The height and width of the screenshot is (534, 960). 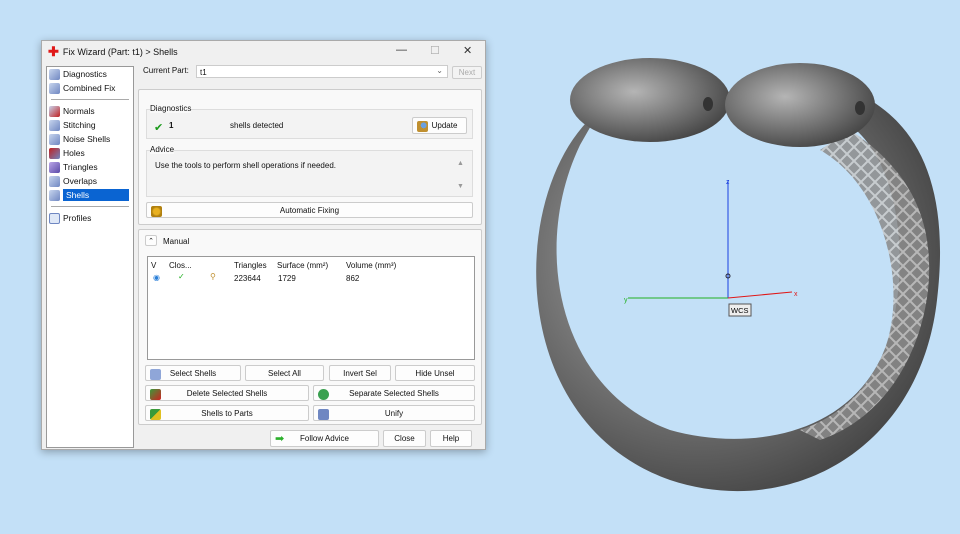 I want to click on noise-shells-icon, so click(x=54, y=139).